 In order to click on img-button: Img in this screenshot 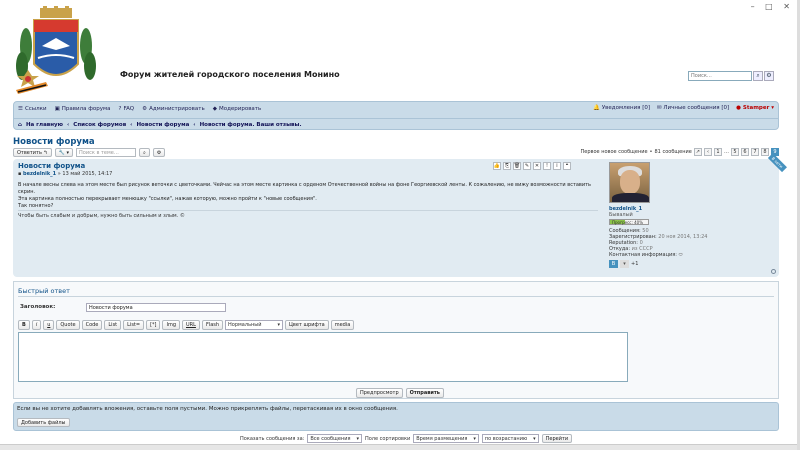, I will do `click(171, 325)`.